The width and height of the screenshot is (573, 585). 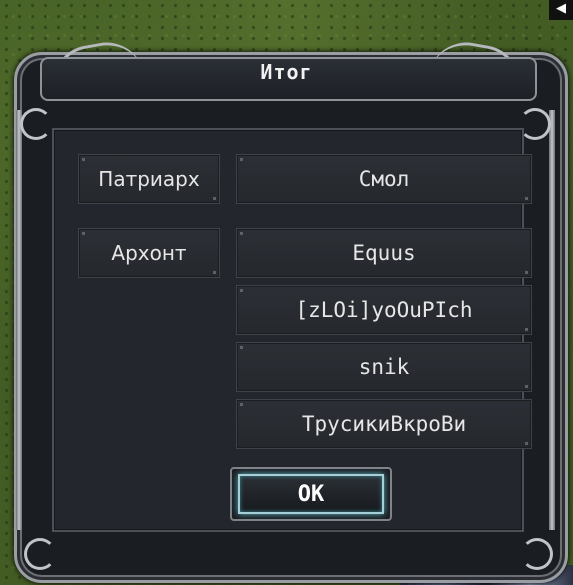 I want to click on player-name-cell: [zLOi]yoOuPIch, so click(x=384, y=310).